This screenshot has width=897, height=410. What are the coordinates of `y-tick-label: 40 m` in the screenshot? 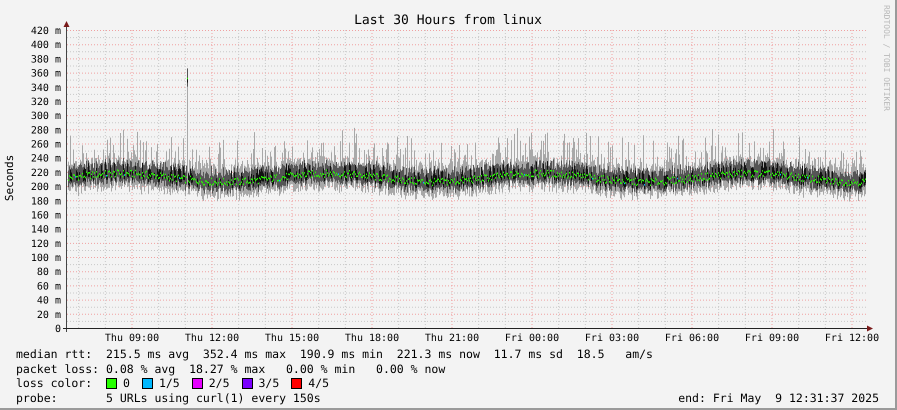 It's located at (48, 301).